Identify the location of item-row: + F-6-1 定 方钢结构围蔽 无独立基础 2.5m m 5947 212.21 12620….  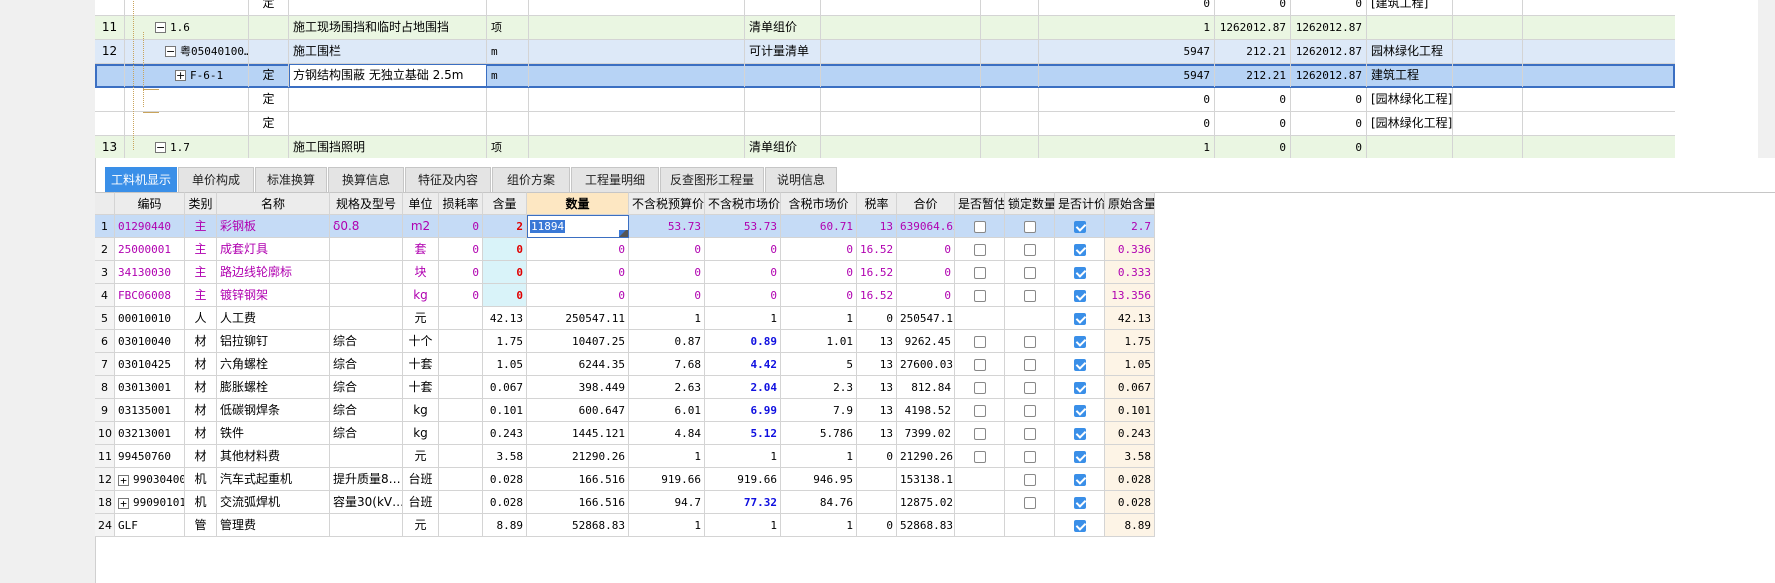
(885, 76).